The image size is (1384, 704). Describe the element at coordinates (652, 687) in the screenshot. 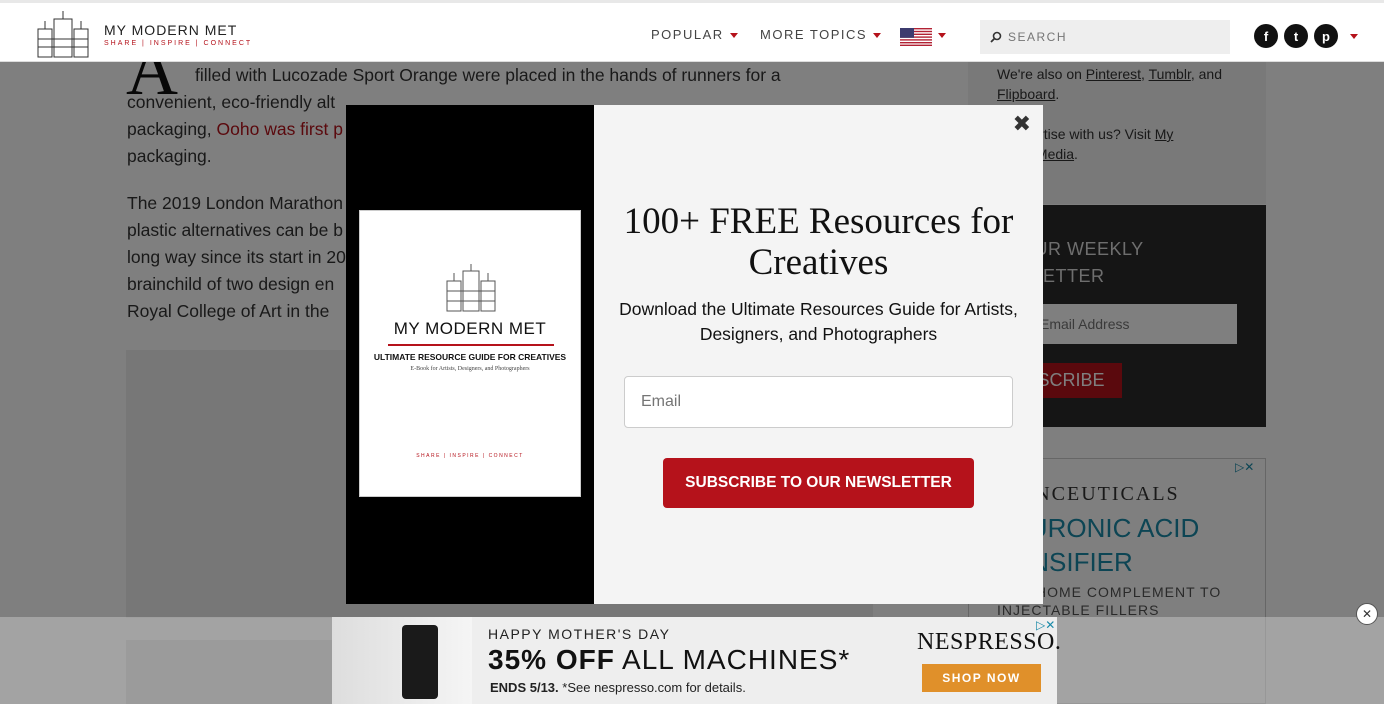

I see `ad-terms-rest: *See nespresso.com for details.` at that location.